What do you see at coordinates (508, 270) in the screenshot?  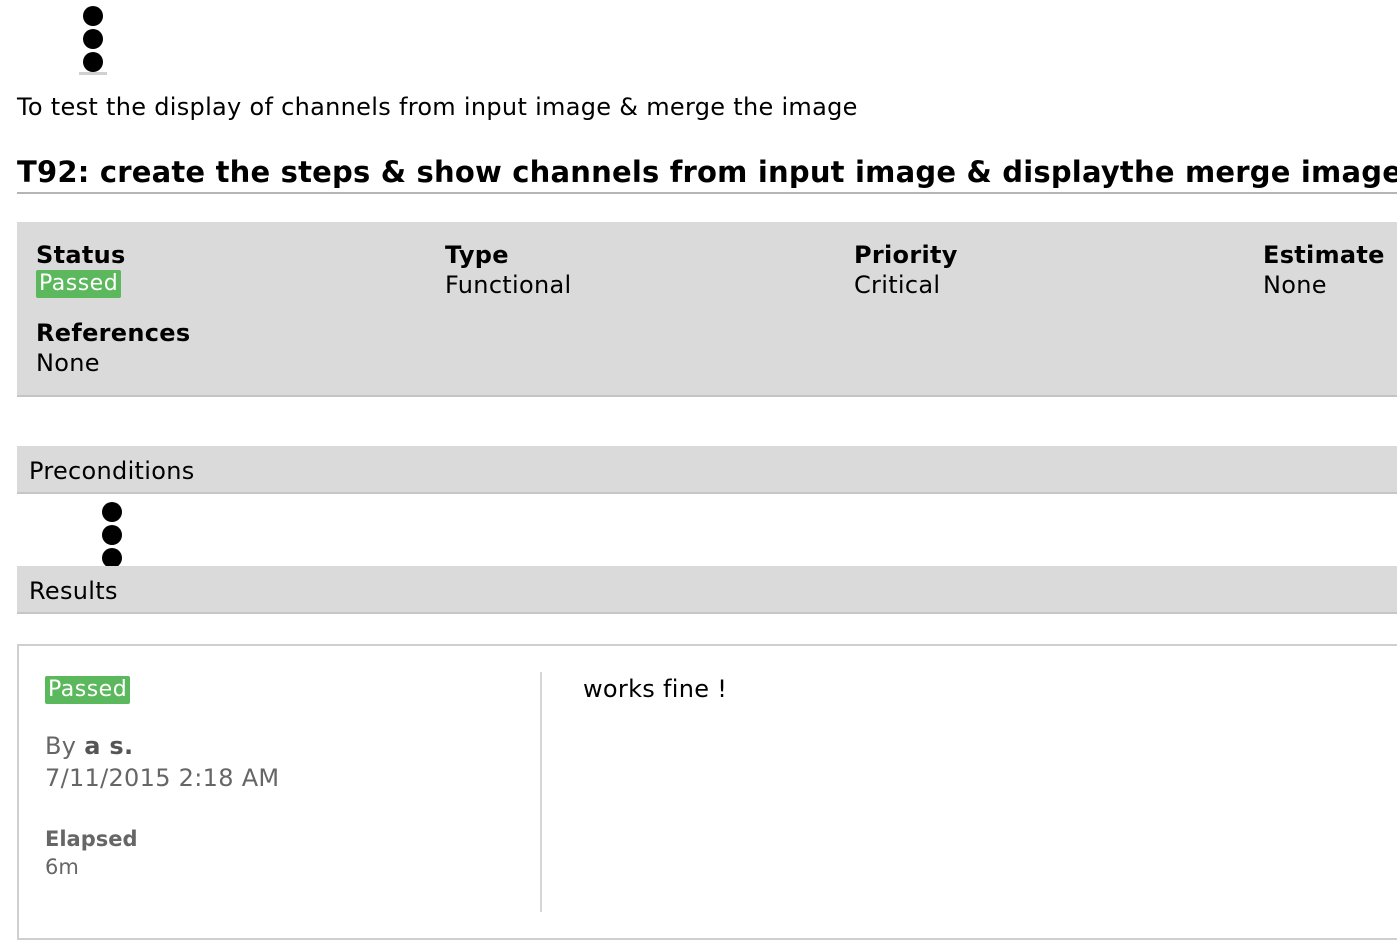 I see `type-field: Type Functional` at bounding box center [508, 270].